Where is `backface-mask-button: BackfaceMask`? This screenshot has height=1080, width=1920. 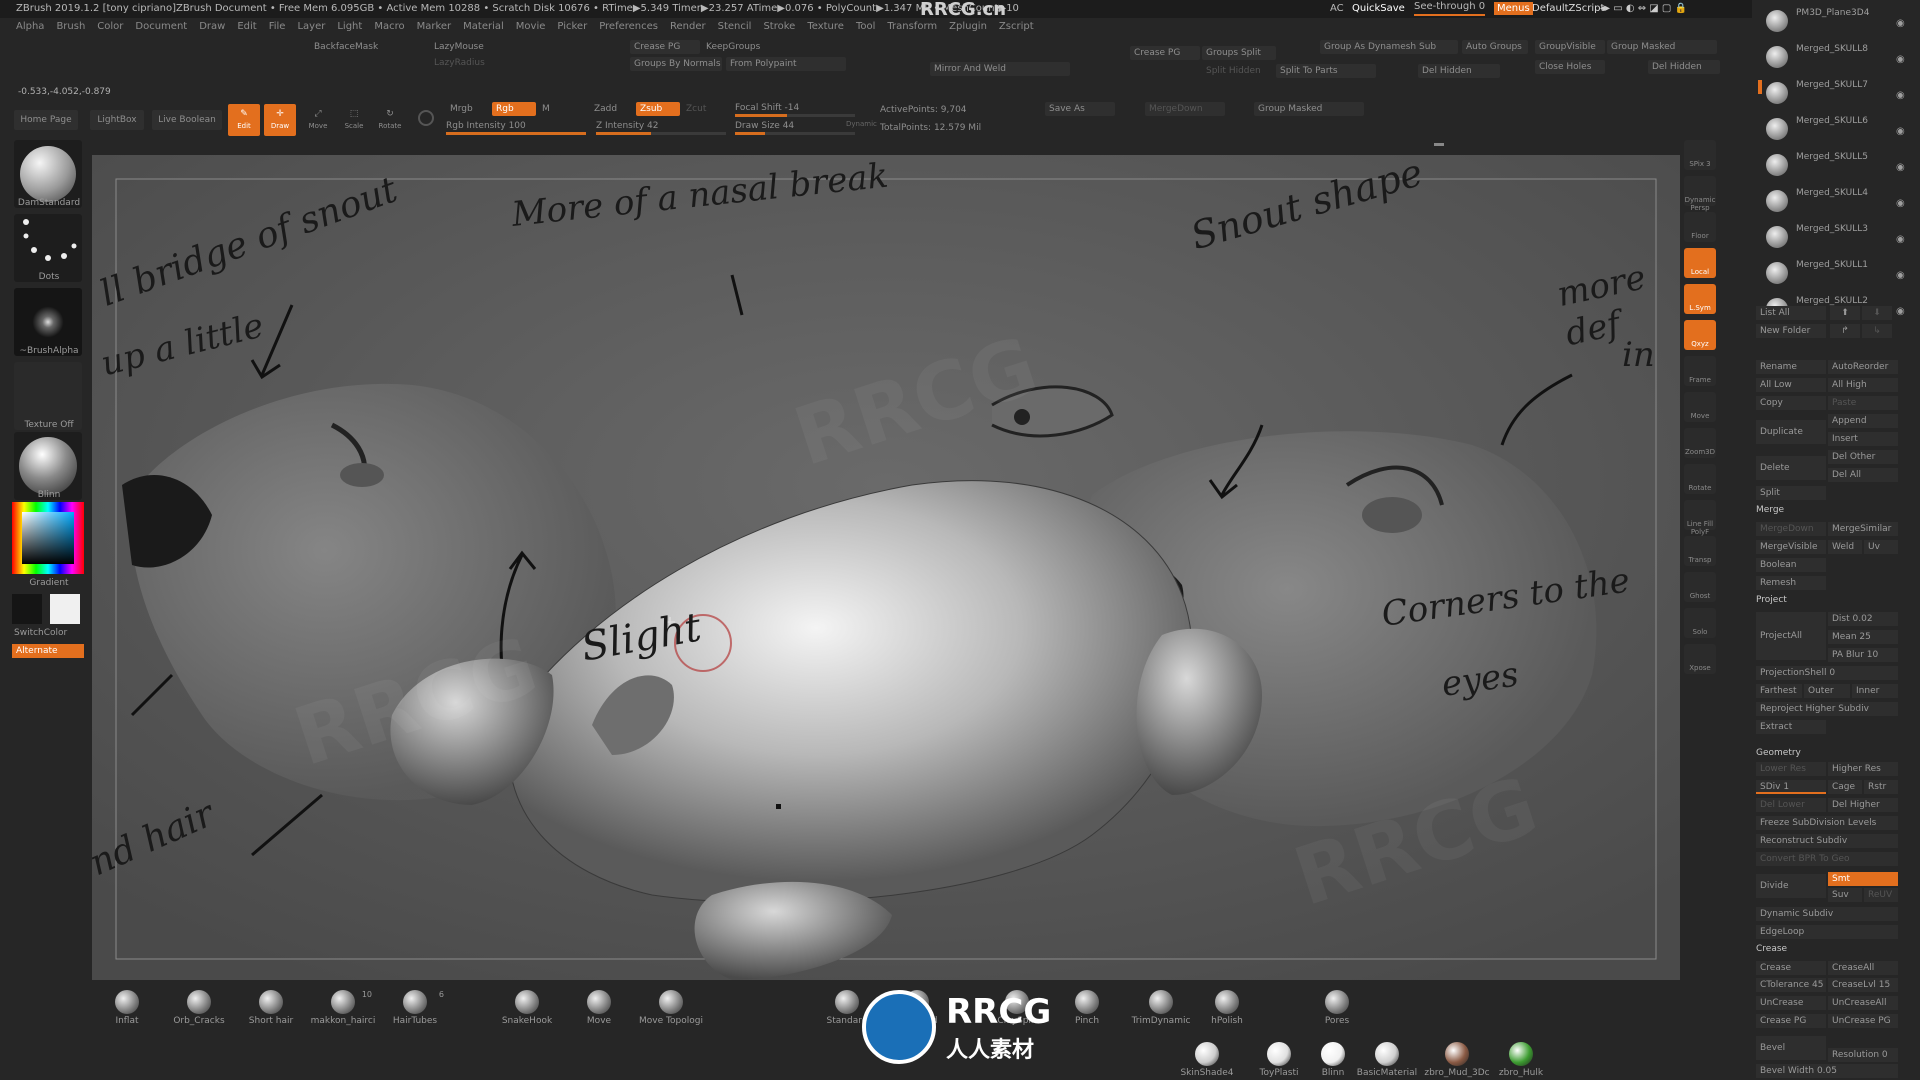
backface-mask-button: BackfaceMask is located at coordinates (346, 47).